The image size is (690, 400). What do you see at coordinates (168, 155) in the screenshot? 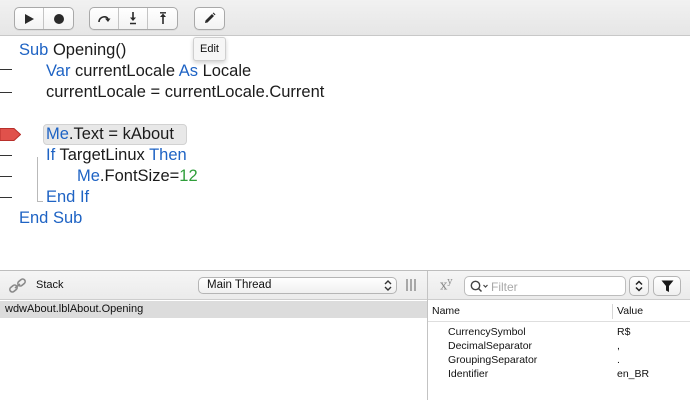
I see `keyword-then: Then` at bounding box center [168, 155].